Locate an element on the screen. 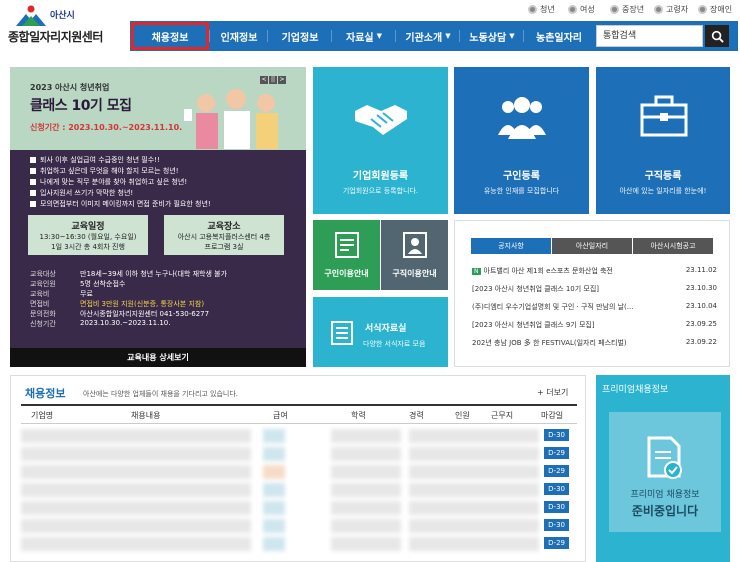 The height and width of the screenshot is (562, 740). util-link-middle-aged: 중장년 is located at coordinates (627, 9).